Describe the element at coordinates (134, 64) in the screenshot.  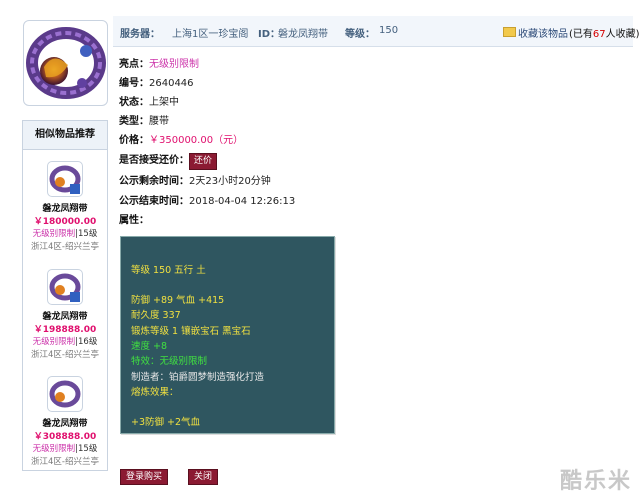
I see `highlight-label: 亮点：` at that location.